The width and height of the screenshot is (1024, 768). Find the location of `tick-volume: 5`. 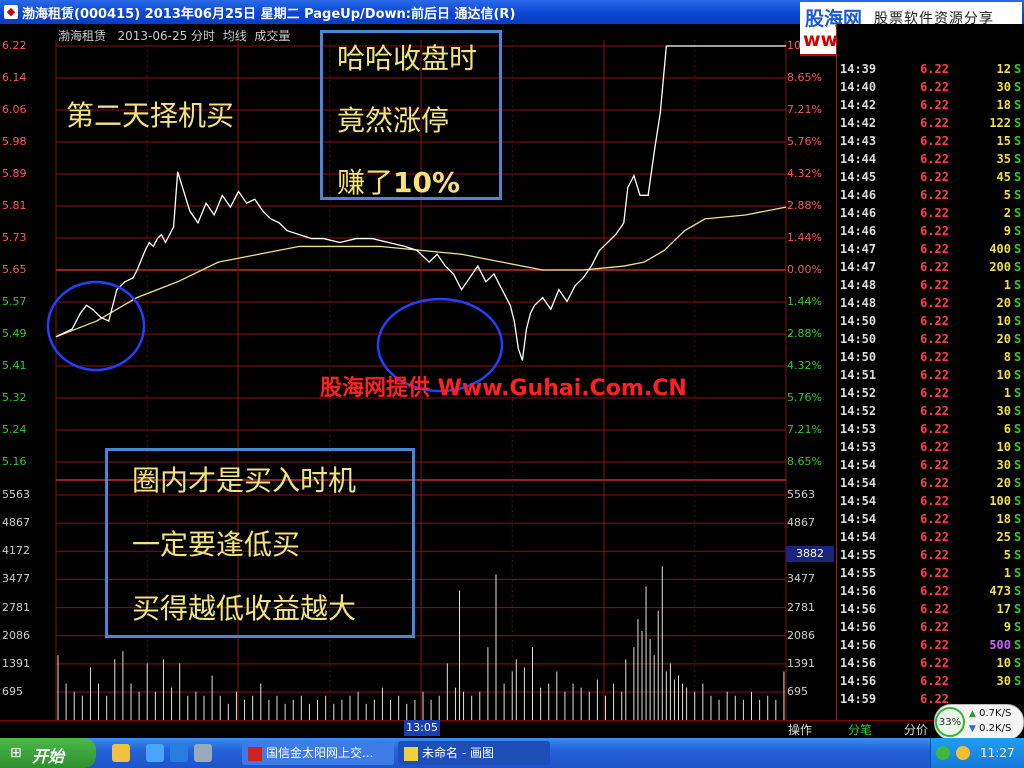

tick-volume: 5 is located at coordinates (1007, 555).